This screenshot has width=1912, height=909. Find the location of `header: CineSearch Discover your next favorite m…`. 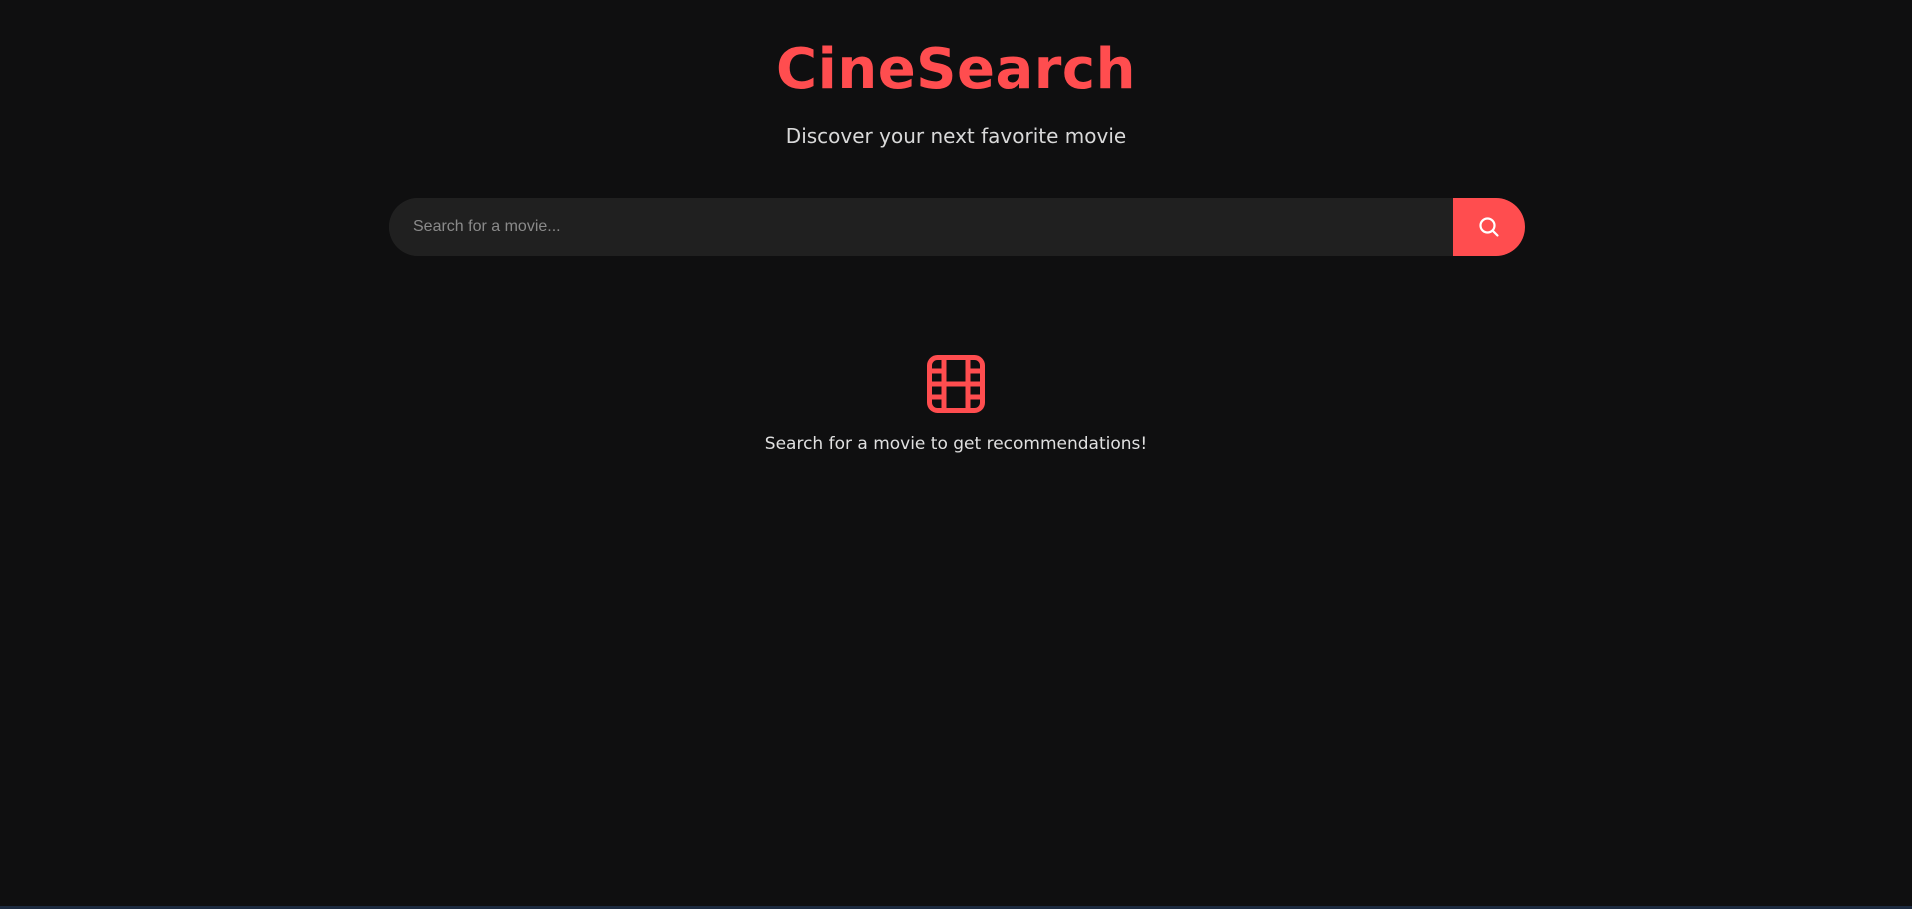

header: CineSearch Discover your next favorite m… is located at coordinates (956, 91).